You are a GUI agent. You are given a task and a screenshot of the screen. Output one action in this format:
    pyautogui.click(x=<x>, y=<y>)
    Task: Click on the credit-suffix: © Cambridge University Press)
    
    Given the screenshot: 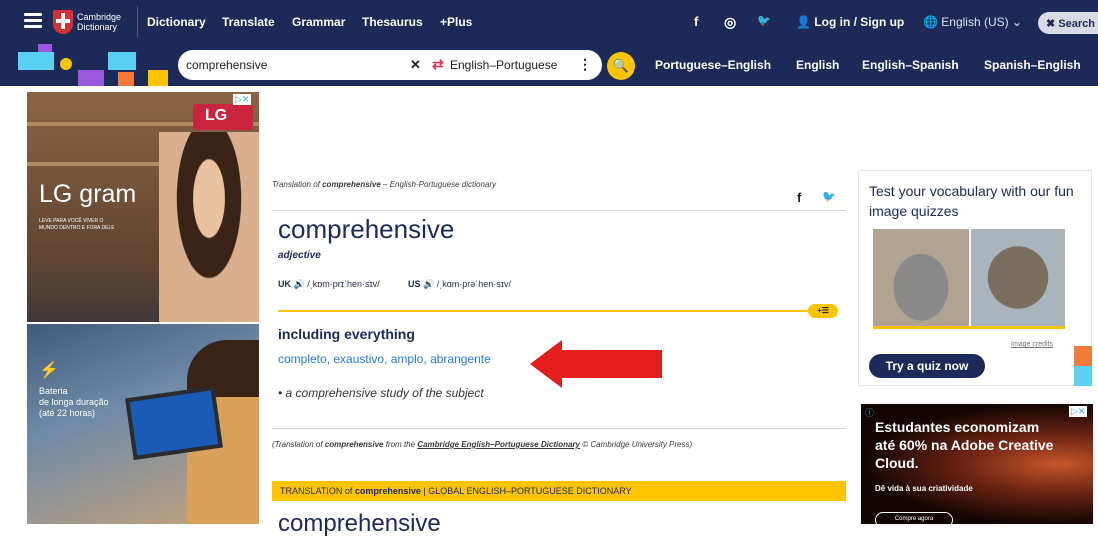 What is the action you would take?
    pyautogui.click(x=637, y=444)
    